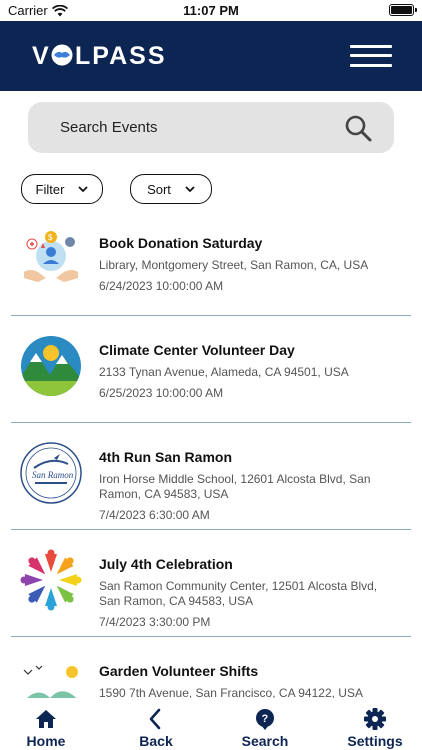 The height and width of the screenshot is (750, 422). Describe the element at coordinates (156, 741) in the screenshot. I see `tab-back-label: Back` at that location.